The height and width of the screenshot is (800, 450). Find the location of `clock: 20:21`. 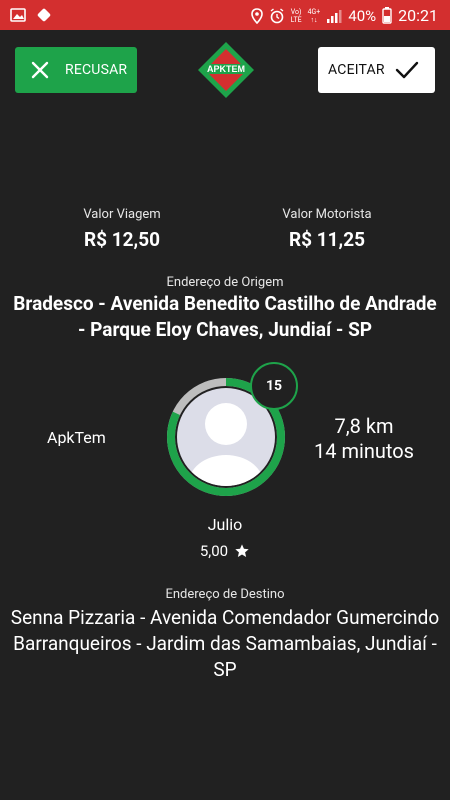

clock: 20:21 is located at coordinates (418, 15).